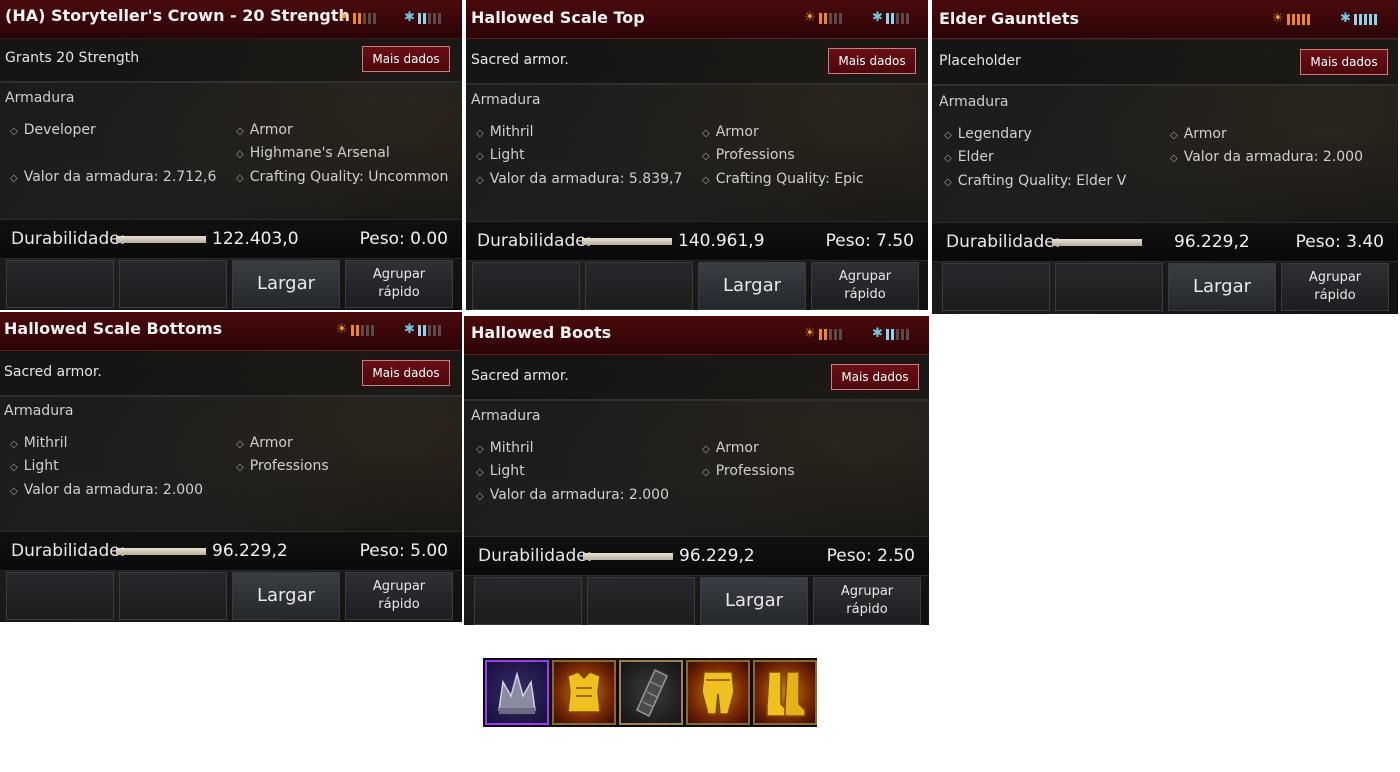 Image resolution: width=1400 pixels, height=772 pixels. I want to click on item-title: (HA) Storyteller's Crown - 20 Strength, so click(177, 15).